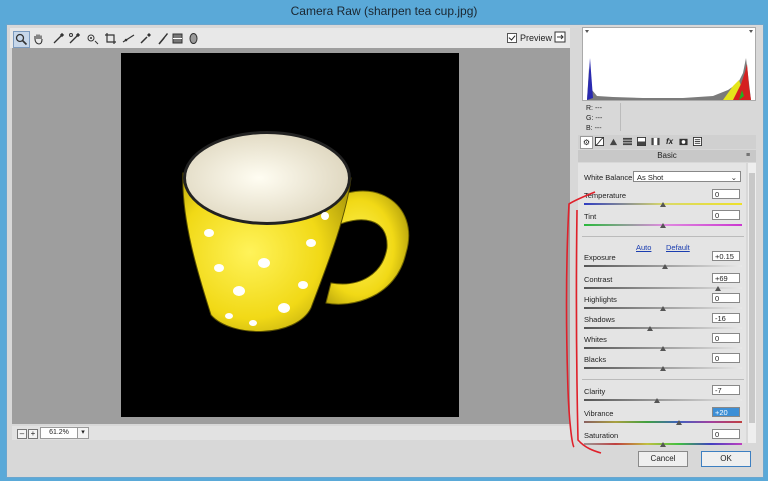  Describe the element at coordinates (599, 413) in the screenshot. I see `slider-label-vibrance: Vibrance` at that location.